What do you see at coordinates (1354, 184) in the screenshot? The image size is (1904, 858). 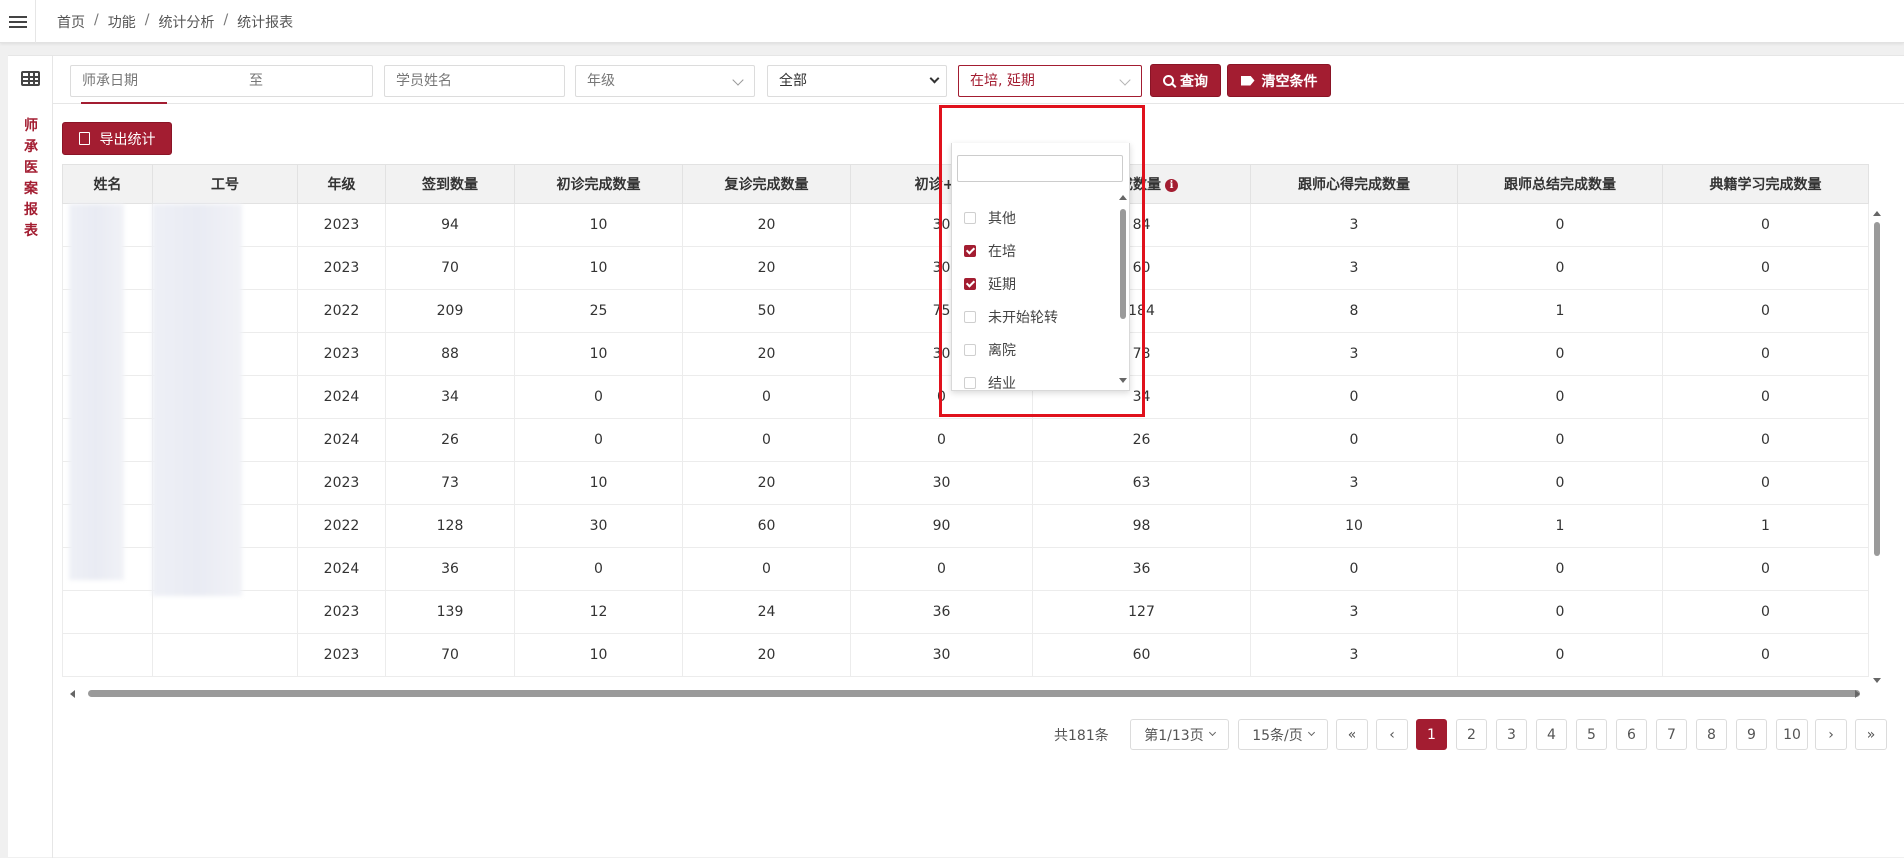 I see `col-header-insights: 跟师心得完成数量` at bounding box center [1354, 184].